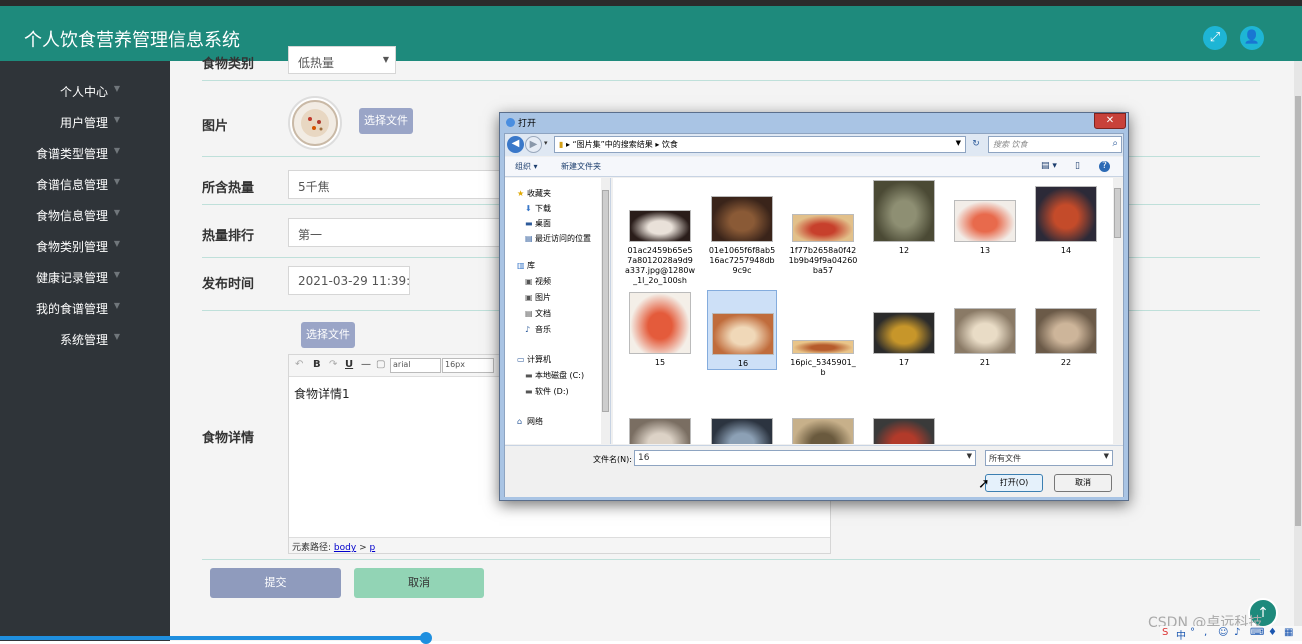 Image resolution: width=1302 pixels, height=644 pixels. I want to click on file-thumbnail, so click(904, 431).